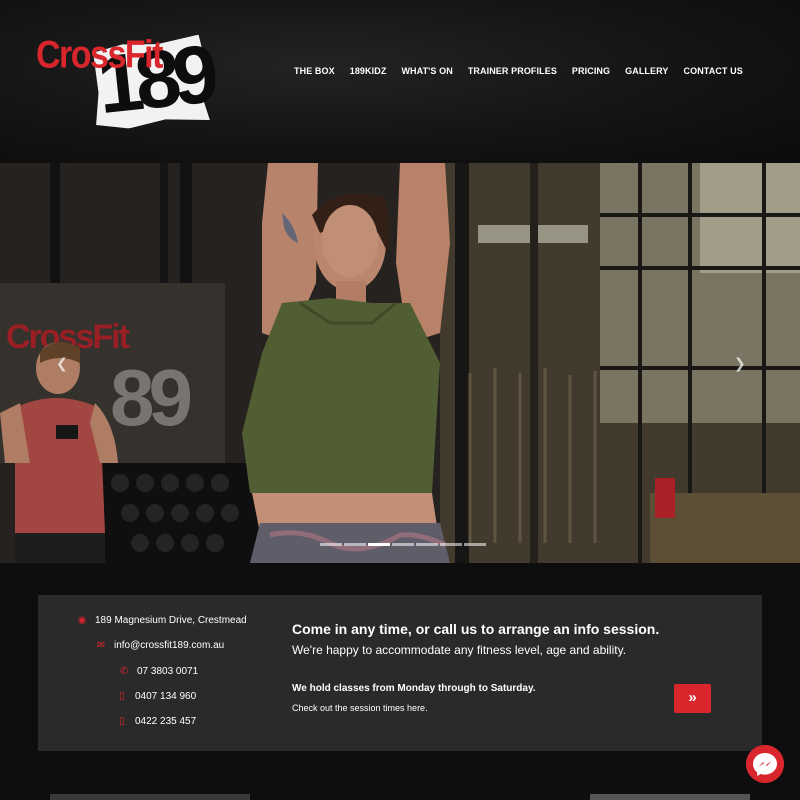  What do you see at coordinates (125, 78) in the screenshot?
I see `crossfit-189-logo: 189 CrossFit` at bounding box center [125, 78].